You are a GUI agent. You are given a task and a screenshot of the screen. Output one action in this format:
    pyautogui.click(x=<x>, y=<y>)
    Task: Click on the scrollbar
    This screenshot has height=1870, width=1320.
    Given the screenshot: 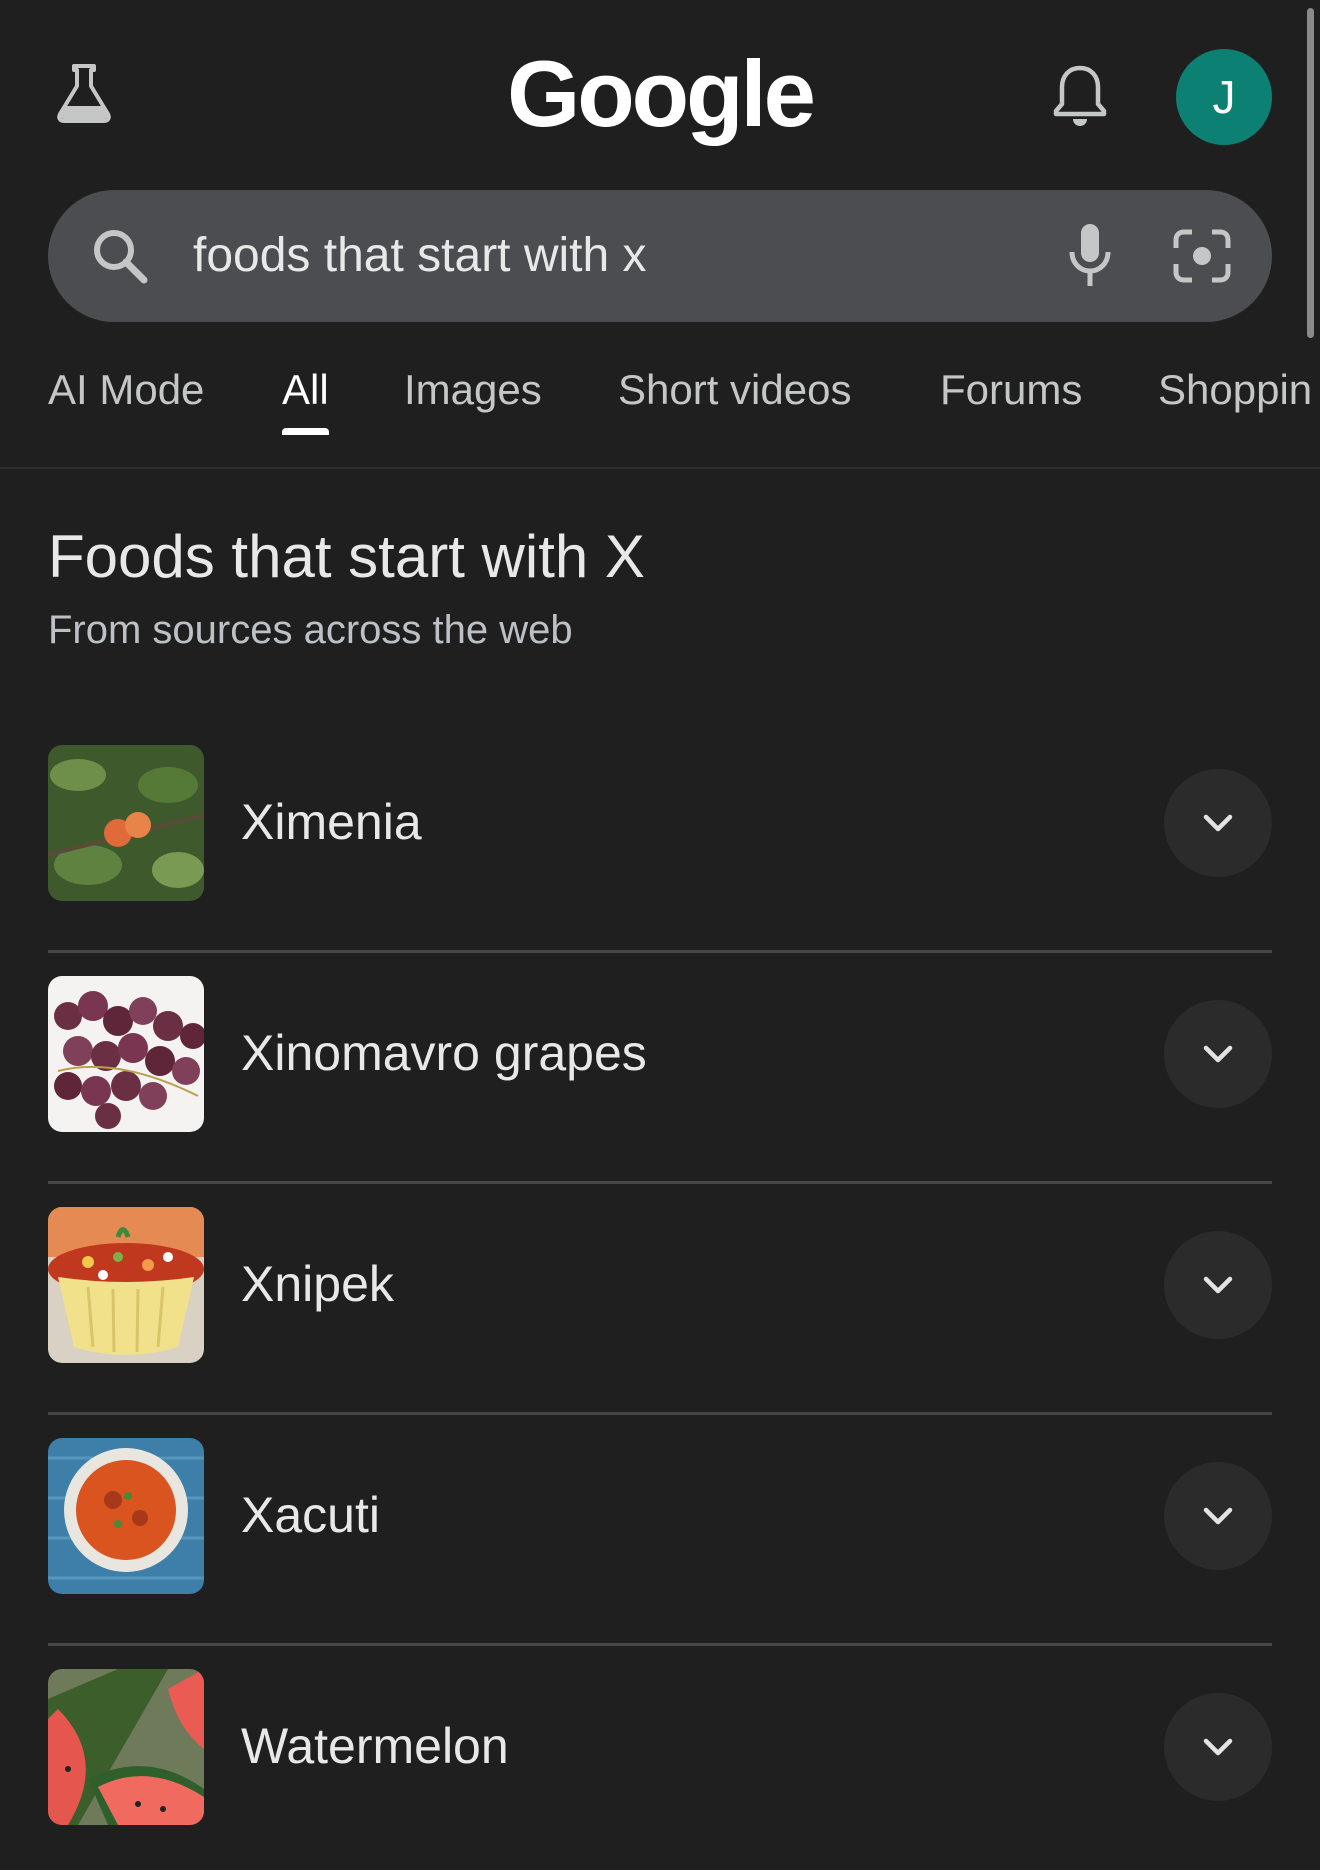 What is the action you would take?
    pyautogui.click(x=1310, y=173)
    